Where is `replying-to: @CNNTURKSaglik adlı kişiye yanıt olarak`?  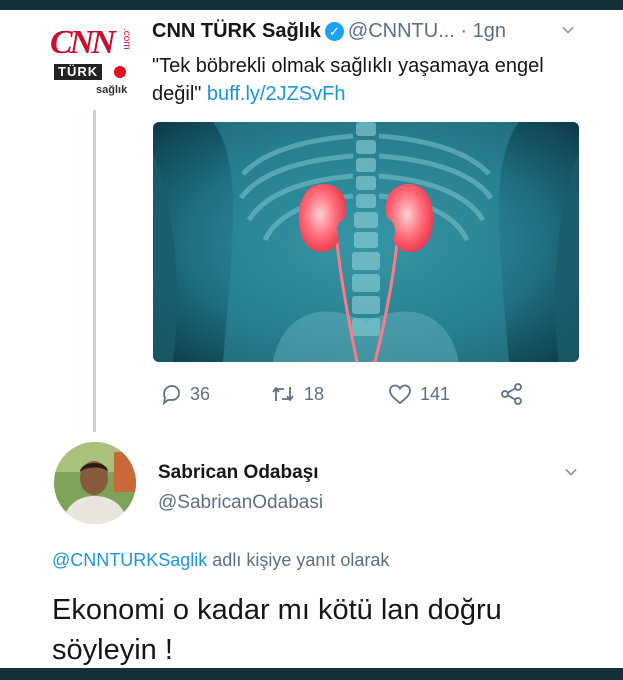 replying-to: @CNNTURKSaglik adlı kişiye yanıt olarak is located at coordinates (220, 560).